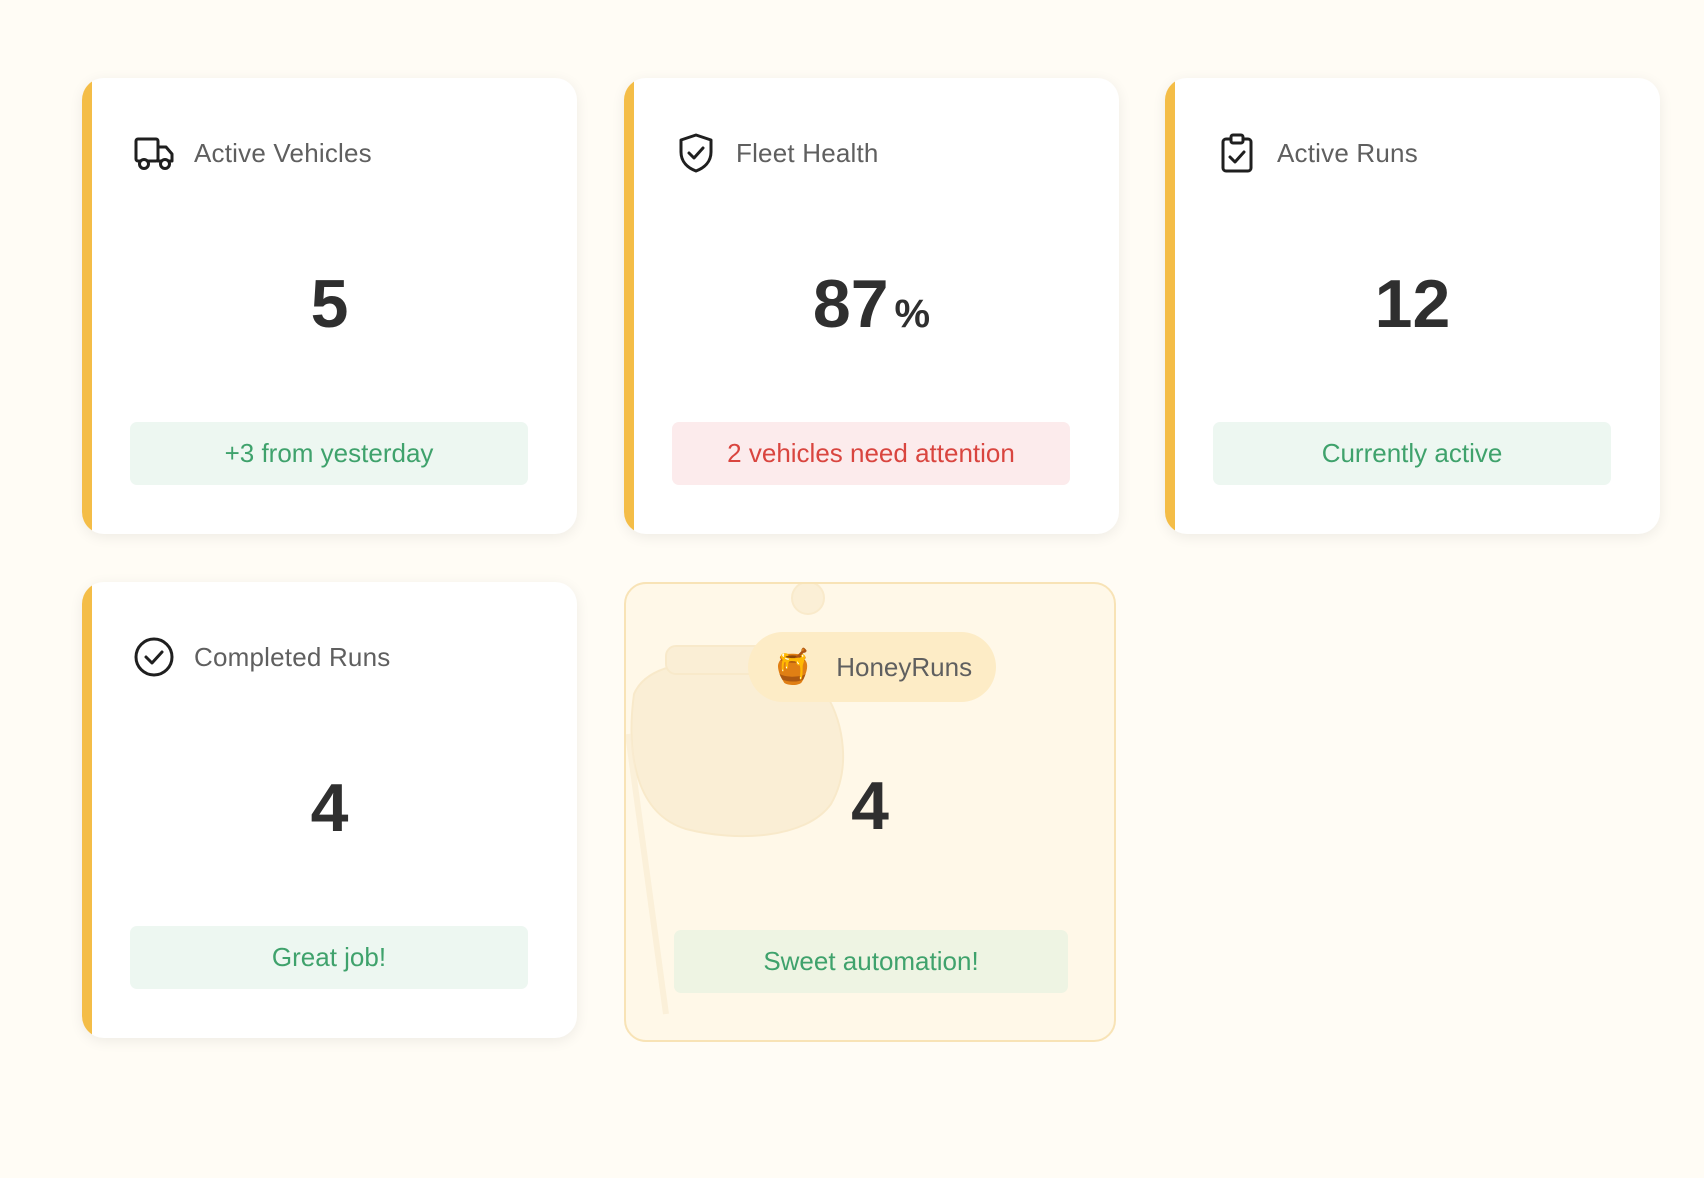 Image resolution: width=1704 pixels, height=1178 pixels. Describe the element at coordinates (807, 152) in the screenshot. I see `card-title: Fleet Health` at that location.